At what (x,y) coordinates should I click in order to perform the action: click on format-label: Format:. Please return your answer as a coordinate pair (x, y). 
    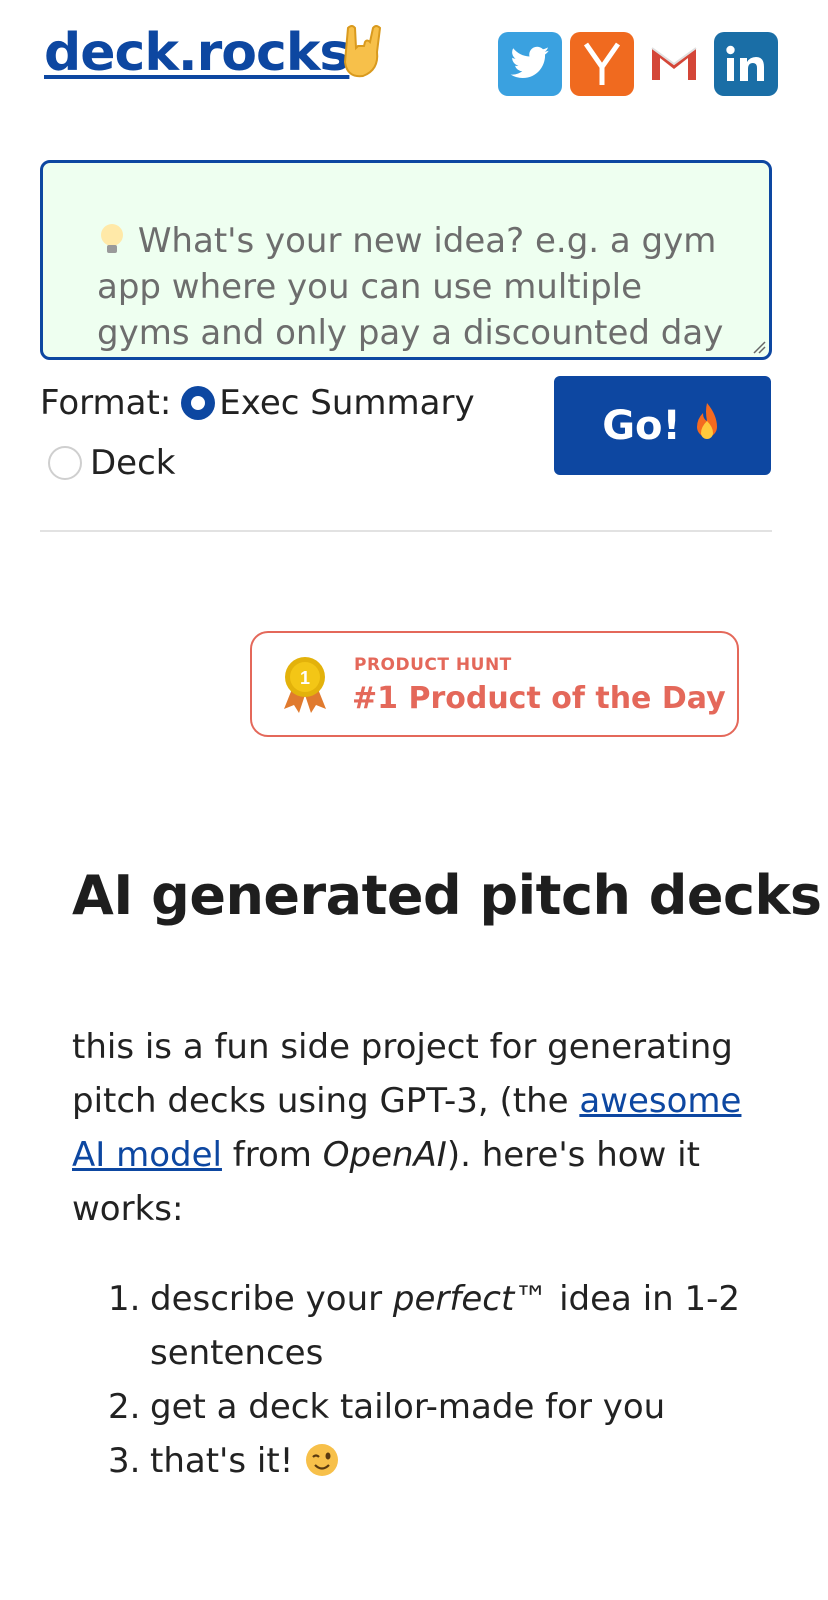
    Looking at the image, I should click on (106, 403).